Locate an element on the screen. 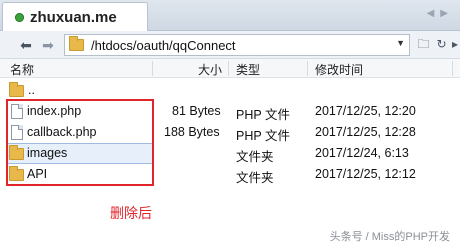 This screenshot has height=248, width=460. column-header: 名称 大小 类型 修改时间 is located at coordinates (230, 68).